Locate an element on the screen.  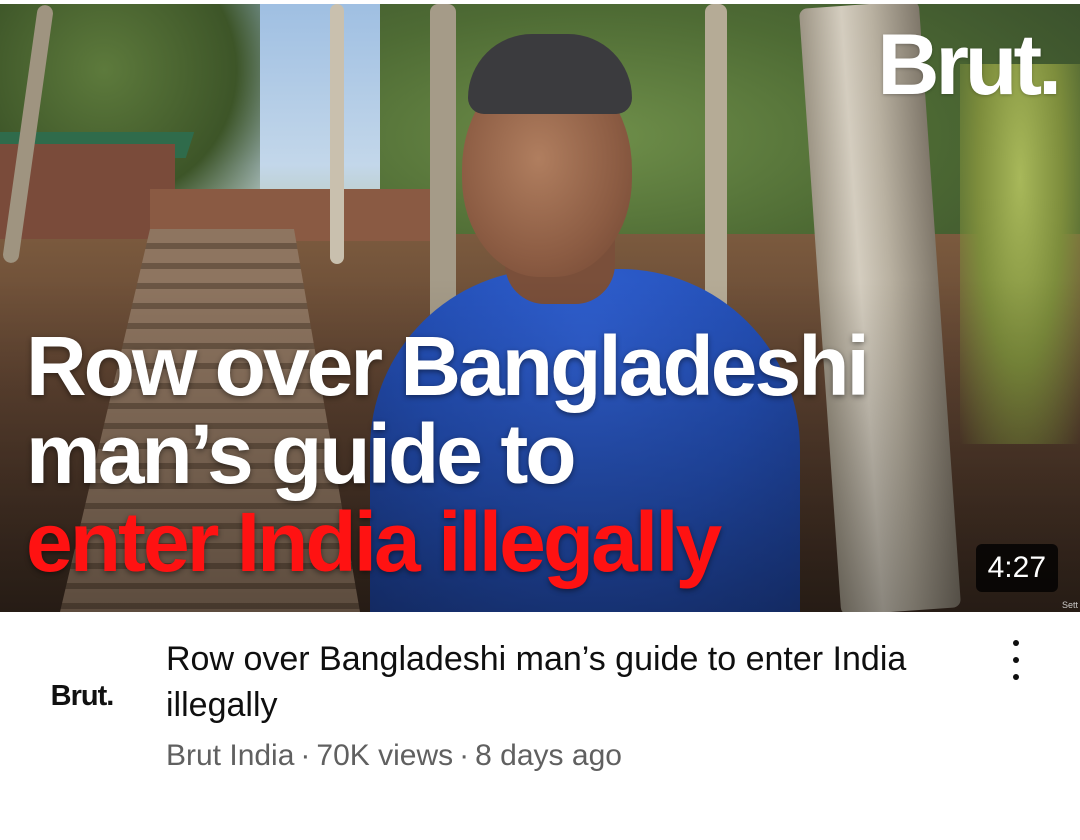
video-metadata: Brut India · 70K views · 8 days ago is located at coordinates (566, 756).